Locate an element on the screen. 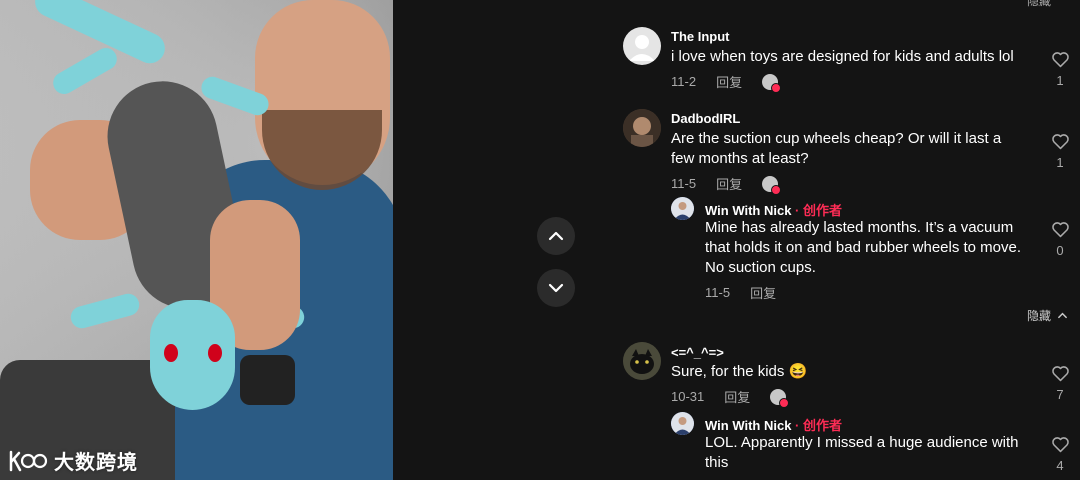  like-count: 0 is located at coordinates (1060, 250).